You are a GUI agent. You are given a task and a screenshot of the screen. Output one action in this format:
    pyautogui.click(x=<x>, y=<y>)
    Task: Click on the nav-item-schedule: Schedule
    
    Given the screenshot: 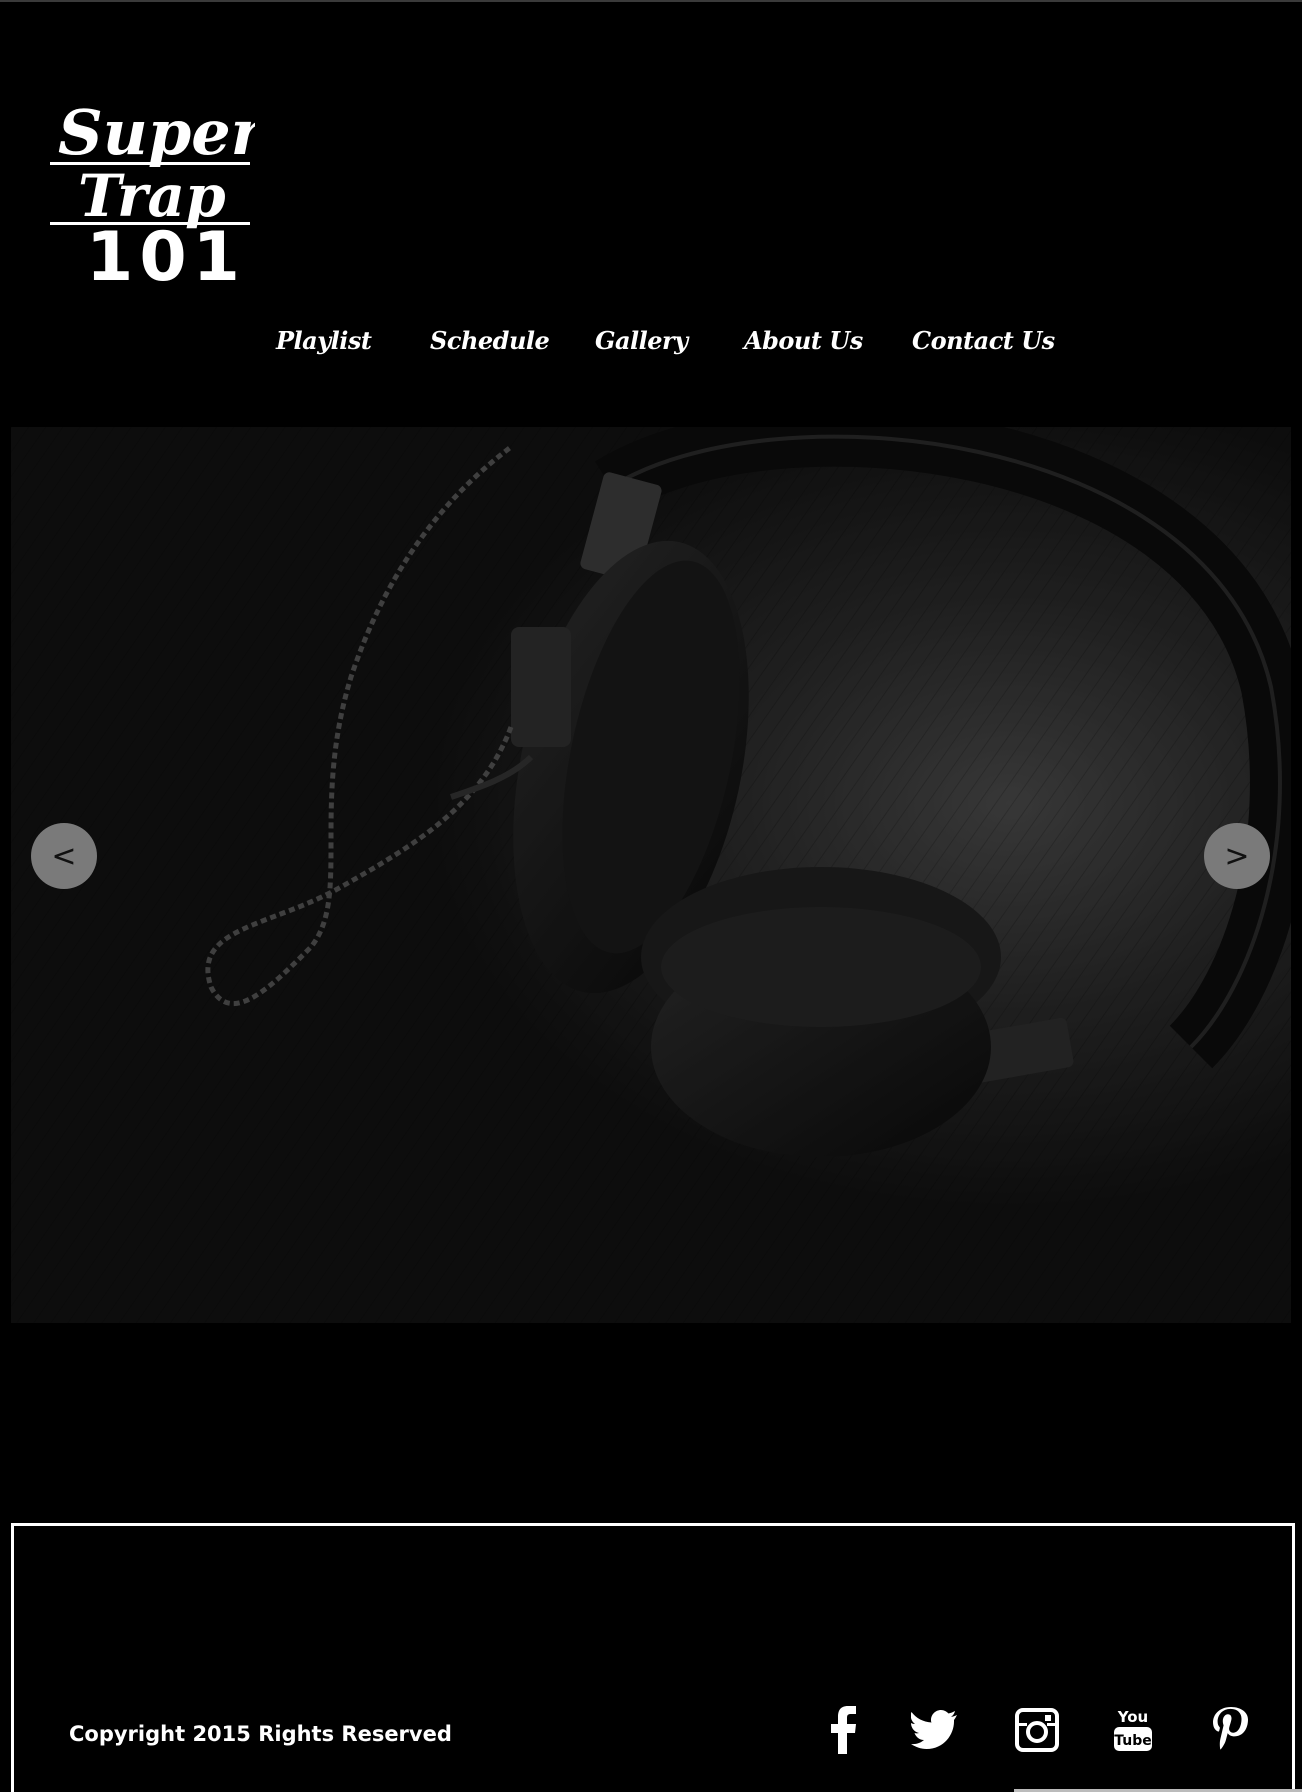 What is the action you would take?
    pyautogui.click(x=490, y=341)
    